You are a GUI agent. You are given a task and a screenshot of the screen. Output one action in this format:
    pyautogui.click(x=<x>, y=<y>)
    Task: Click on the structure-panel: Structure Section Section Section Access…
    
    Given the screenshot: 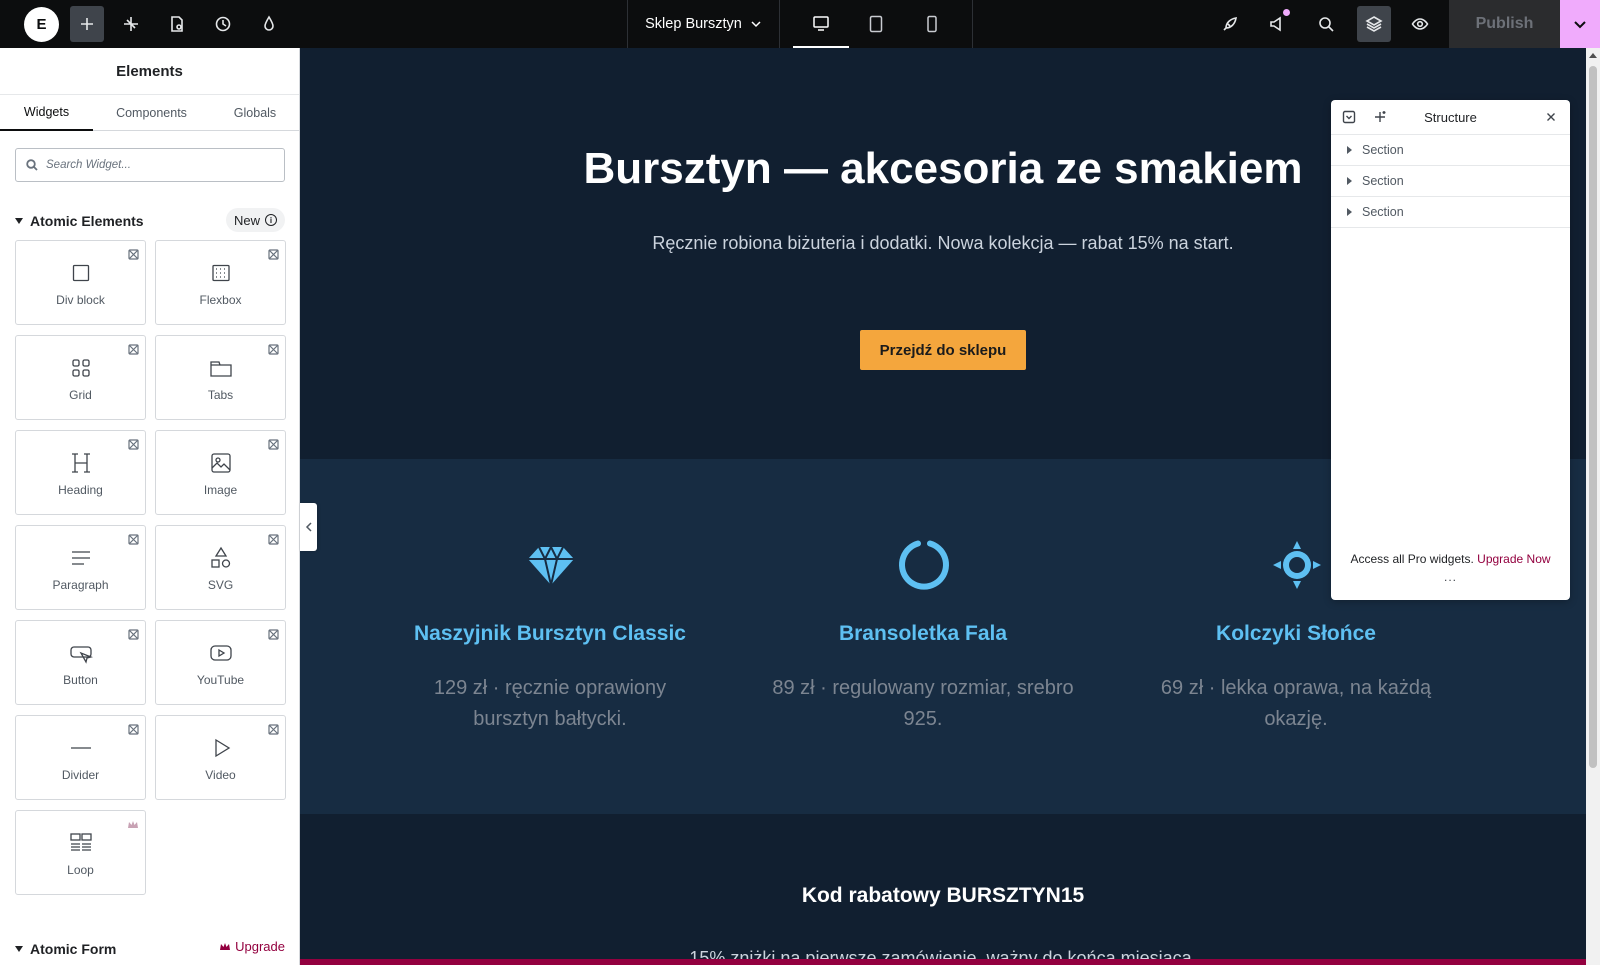 What is the action you would take?
    pyautogui.click(x=1450, y=350)
    